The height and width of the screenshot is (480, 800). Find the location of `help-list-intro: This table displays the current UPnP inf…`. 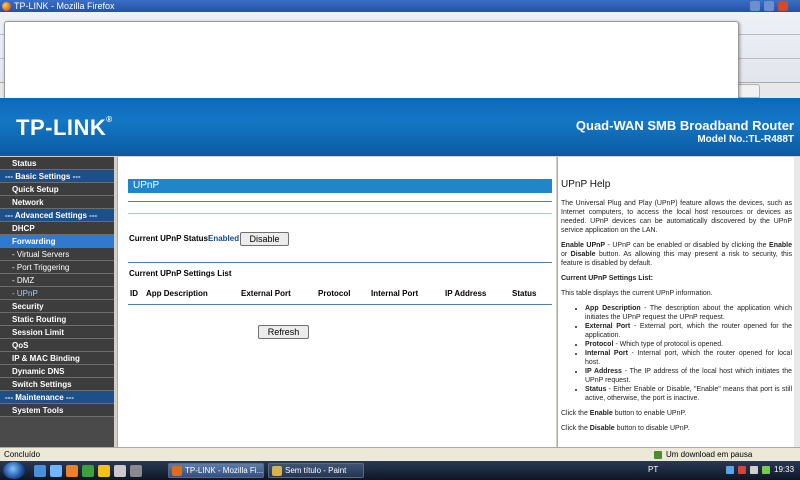

help-list-intro: This table displays the current UPnP inf… is located at coordinates (637, 293).